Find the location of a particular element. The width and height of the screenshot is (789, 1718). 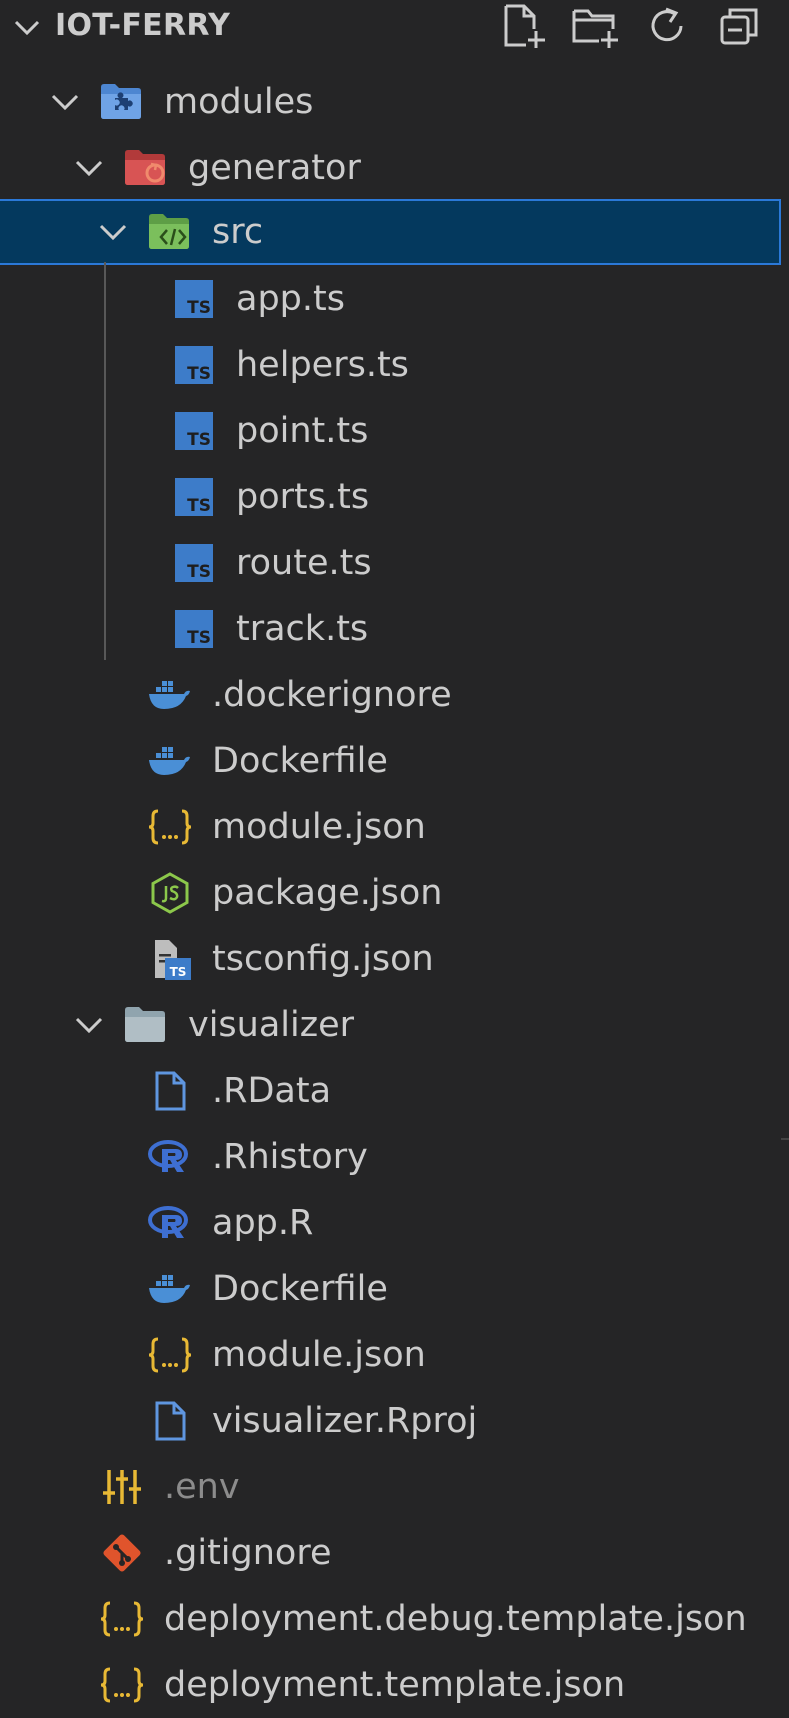

tree-item-label: .Rhistory is located at coordinates (290, 1157).